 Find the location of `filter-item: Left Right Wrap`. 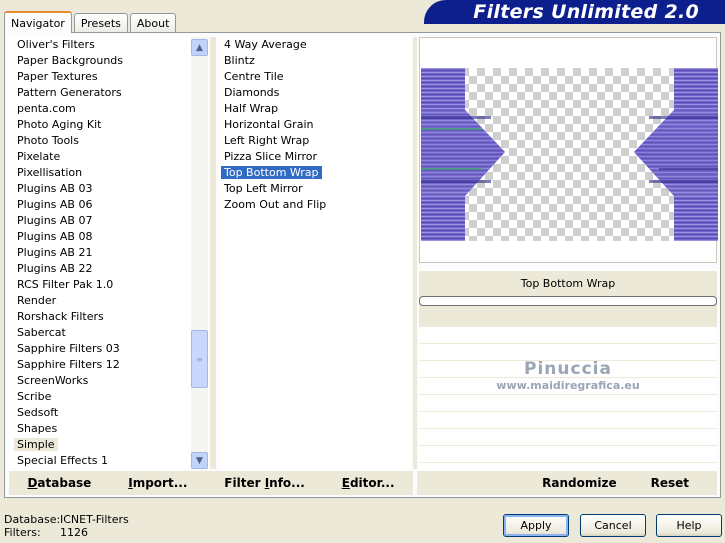

filter-item: Left Right Wrap is located at coordinates (315, 141).